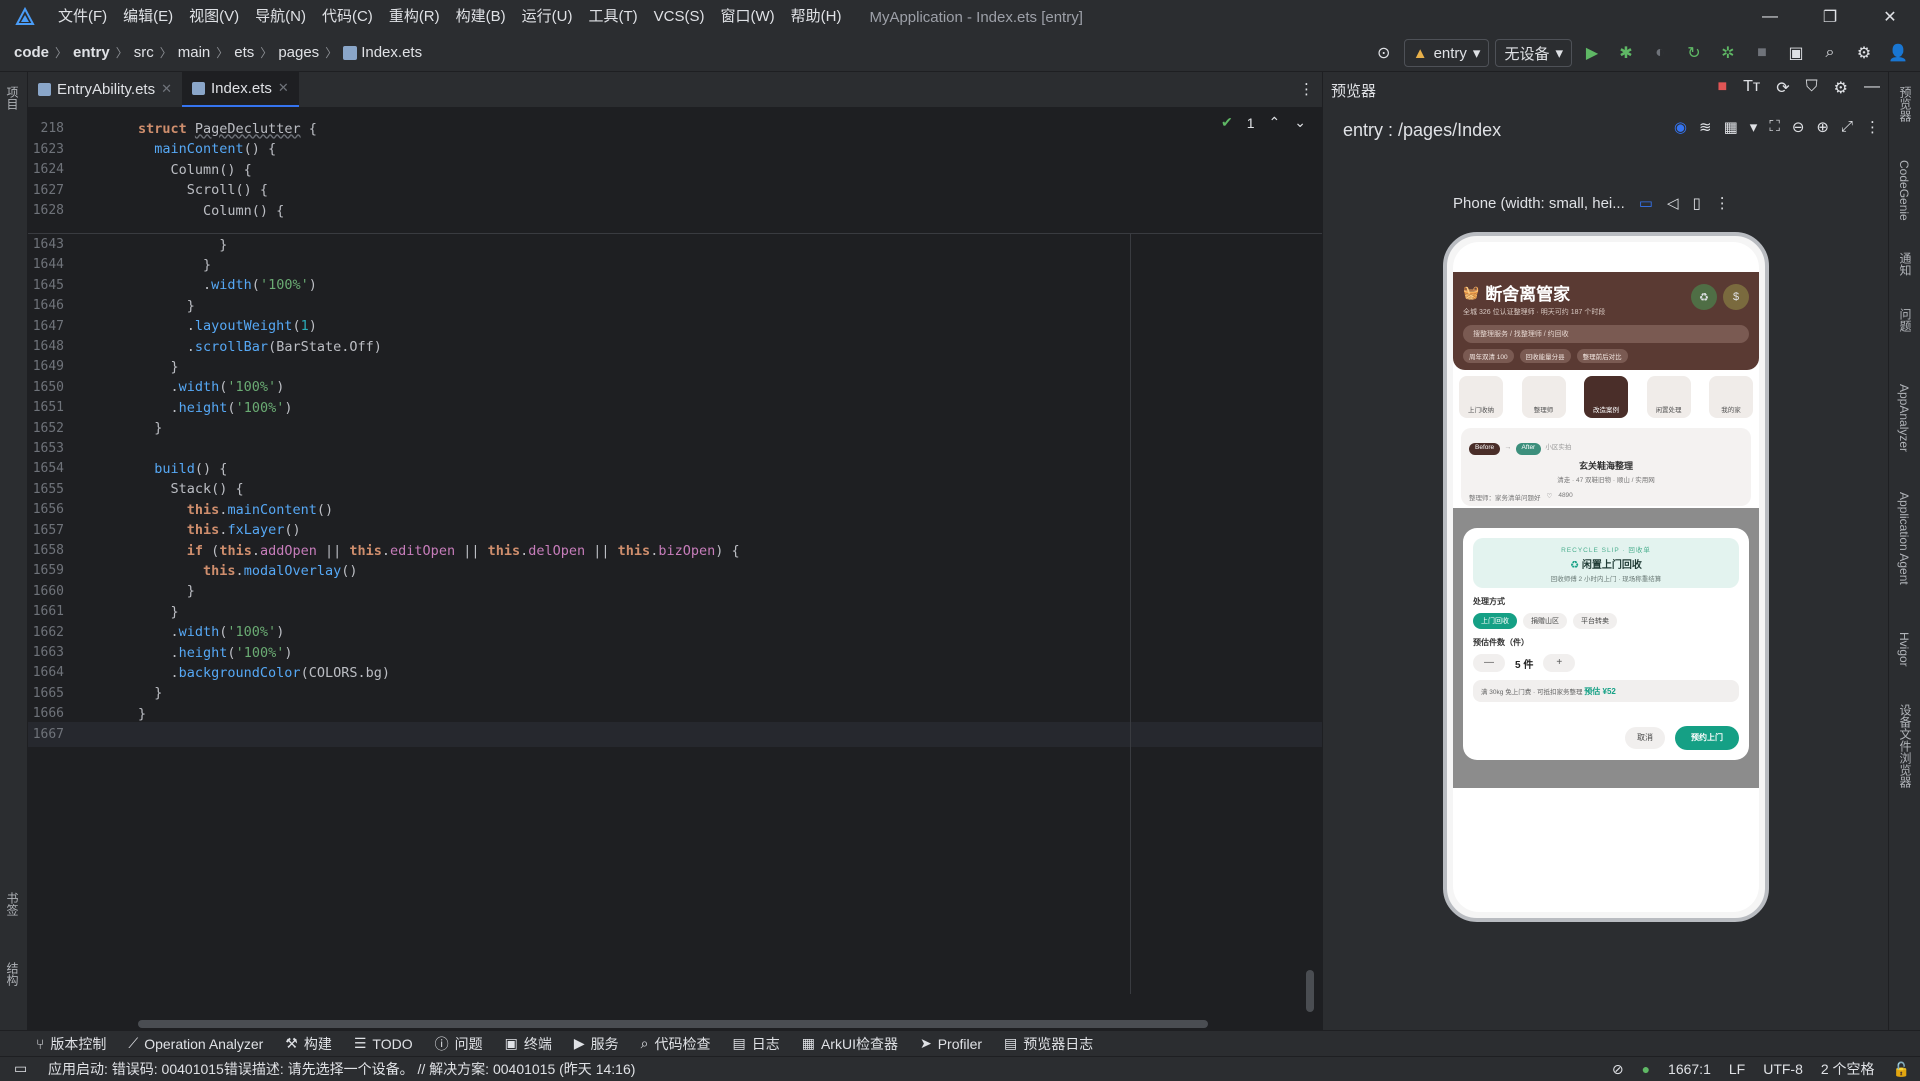 This screenshot has width=1920, height=1081. What do you see at coordinates (280, 17) in the screenshot?
I see `menu-navigate: 导航(N)` at bounding box center [280, 17].